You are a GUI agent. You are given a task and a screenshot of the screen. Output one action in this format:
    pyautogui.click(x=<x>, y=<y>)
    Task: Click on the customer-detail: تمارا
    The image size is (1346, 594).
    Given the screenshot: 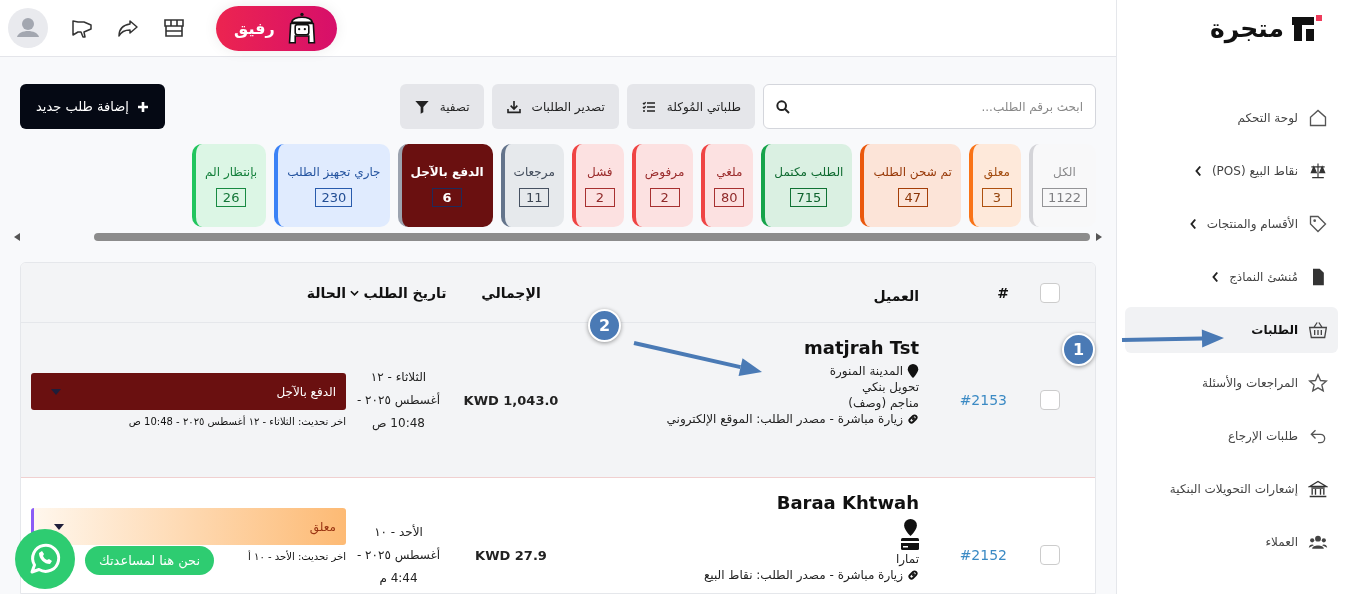 What is the action you would take?
    pyautogui.click(x=907, y=559)
    